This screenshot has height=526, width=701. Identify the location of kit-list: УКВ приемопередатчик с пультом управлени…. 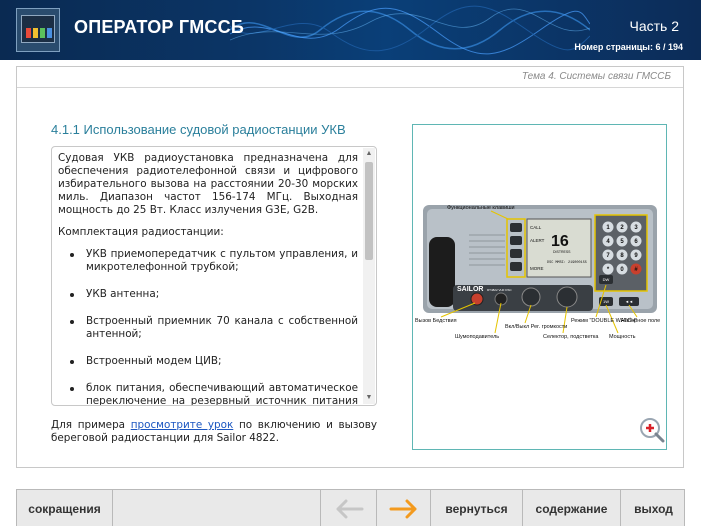
(211, 326).